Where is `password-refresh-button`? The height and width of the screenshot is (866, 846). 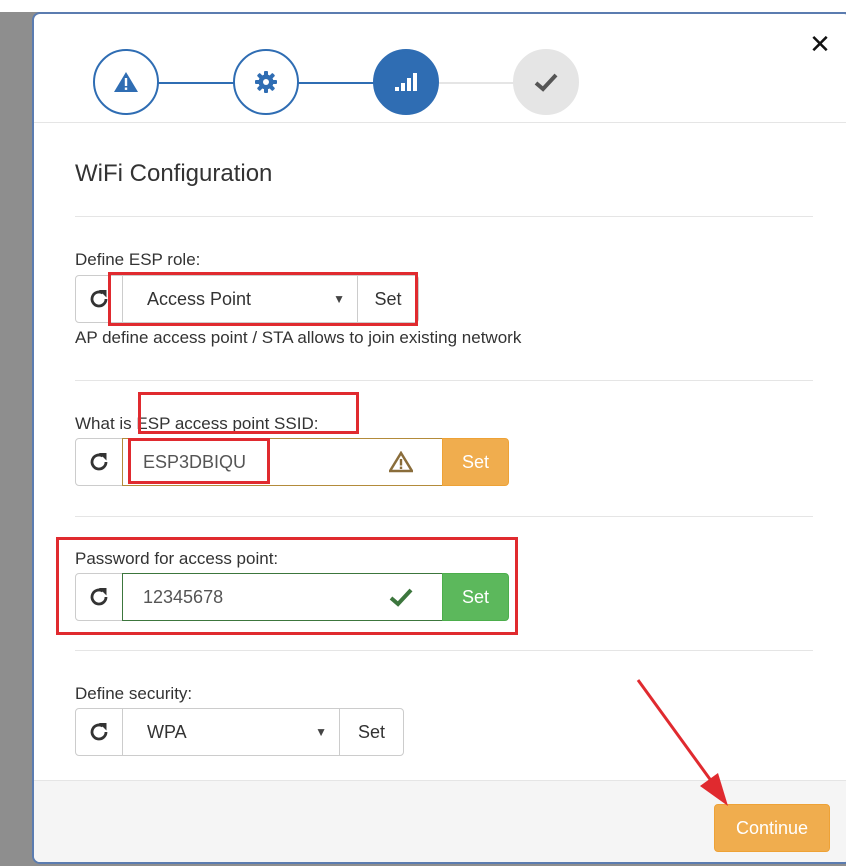
password-refresh-button is located at coordinates (99, 597).